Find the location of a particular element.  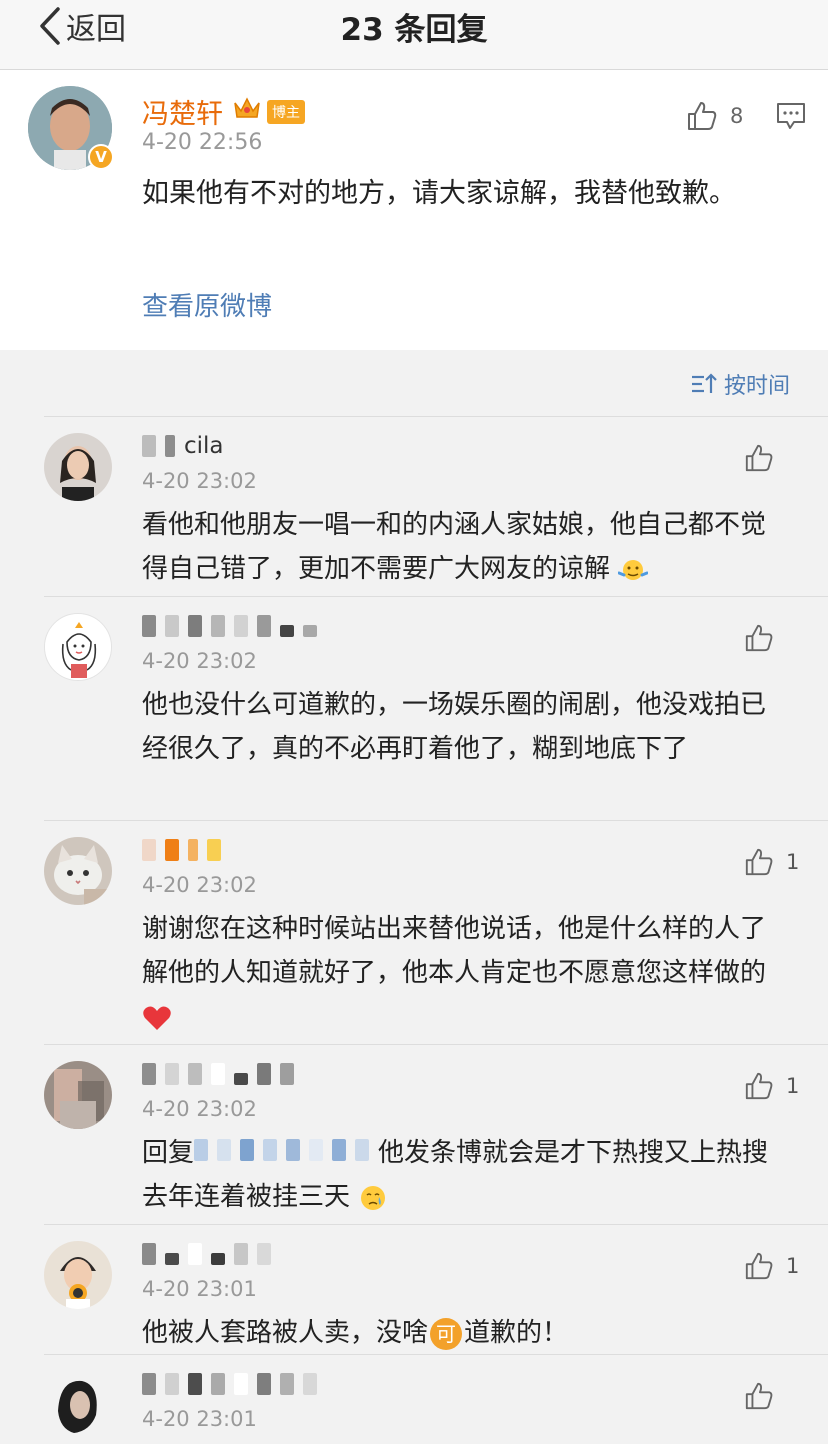

comment-text: 回复 他发条博就会是才下热搜又上热搜 去年连着被挂三天 is located at coordinates (462, 1175).